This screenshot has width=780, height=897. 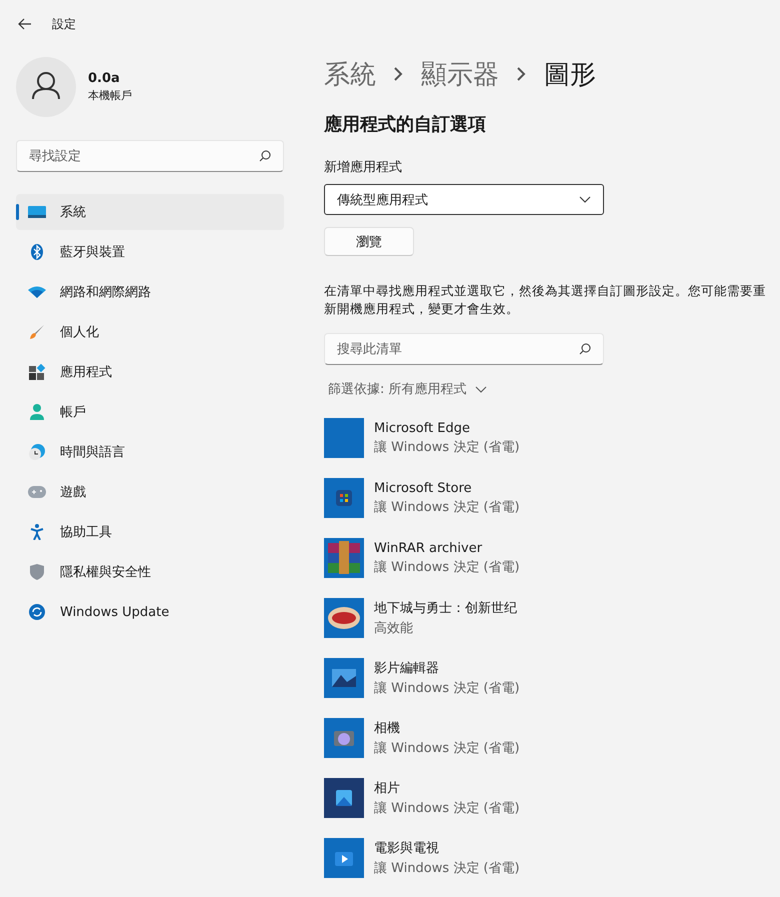 What do you see at coordinates (464, 349) in the screenshot?
I see `search-field: 搜尋此清單` at bounding box center [464, 349].